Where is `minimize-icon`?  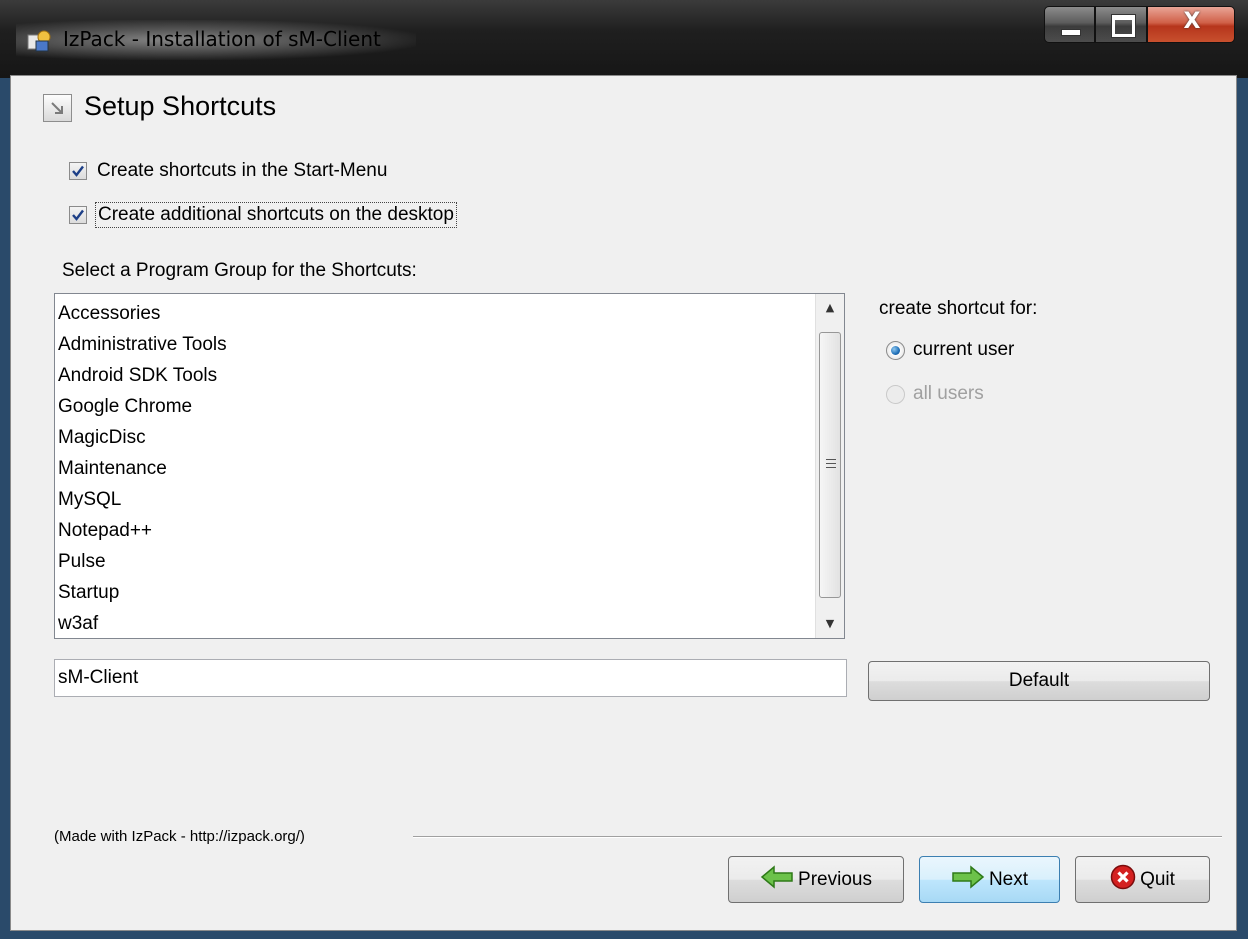 minimize-icon is located at coordinates (1071, 32).